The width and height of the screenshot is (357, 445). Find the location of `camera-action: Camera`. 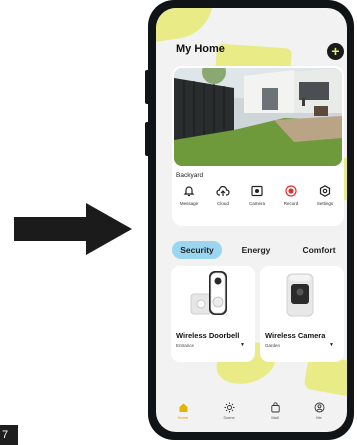

camera-action: Camera is located at coordinates (257, 195).